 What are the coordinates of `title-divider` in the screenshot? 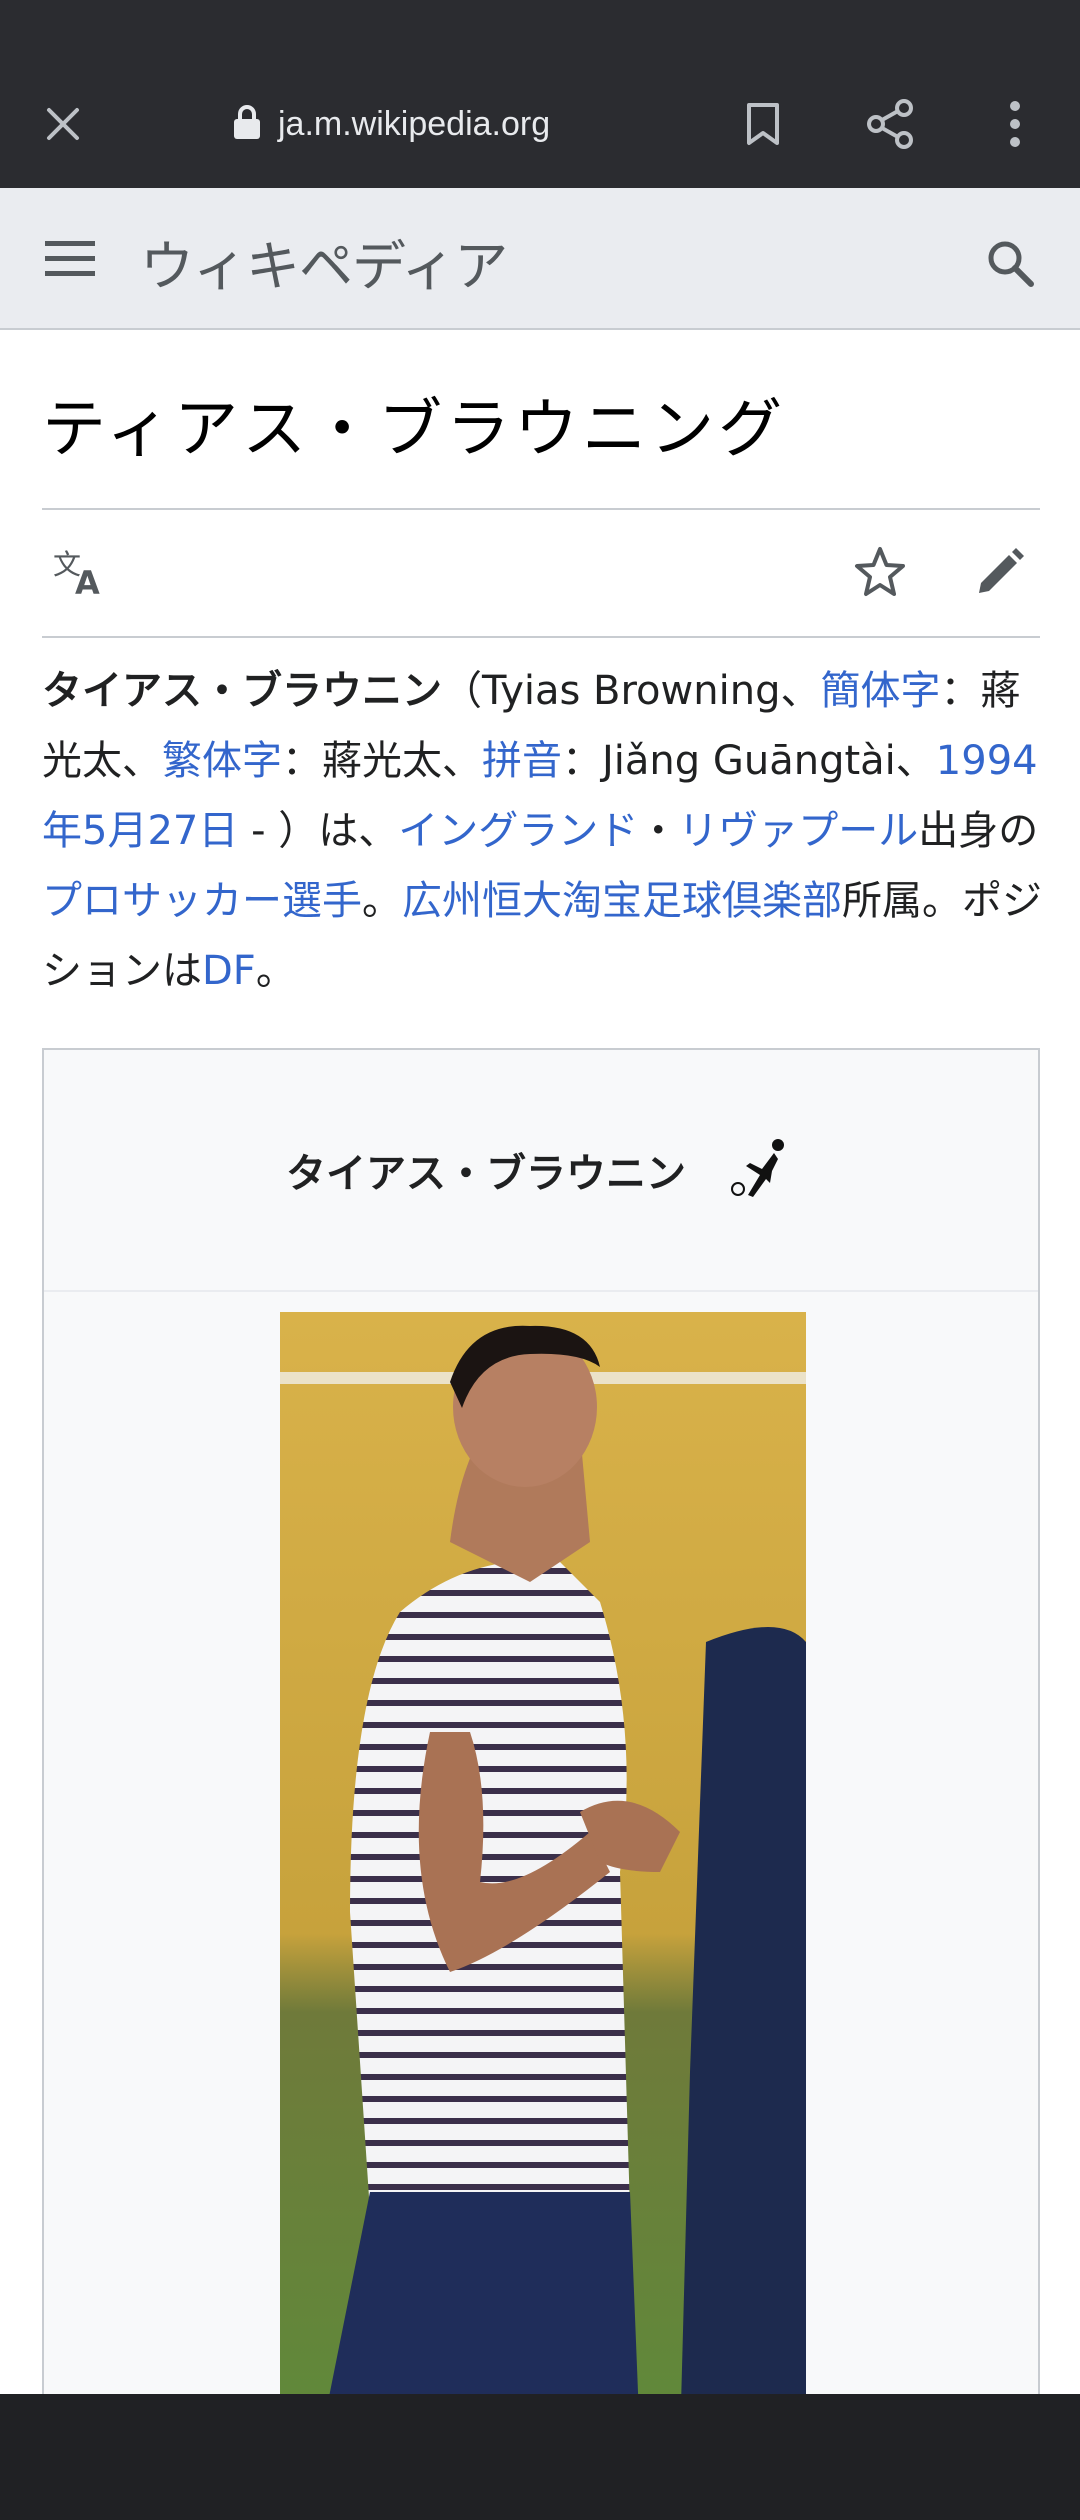 It's located at (541, 509).